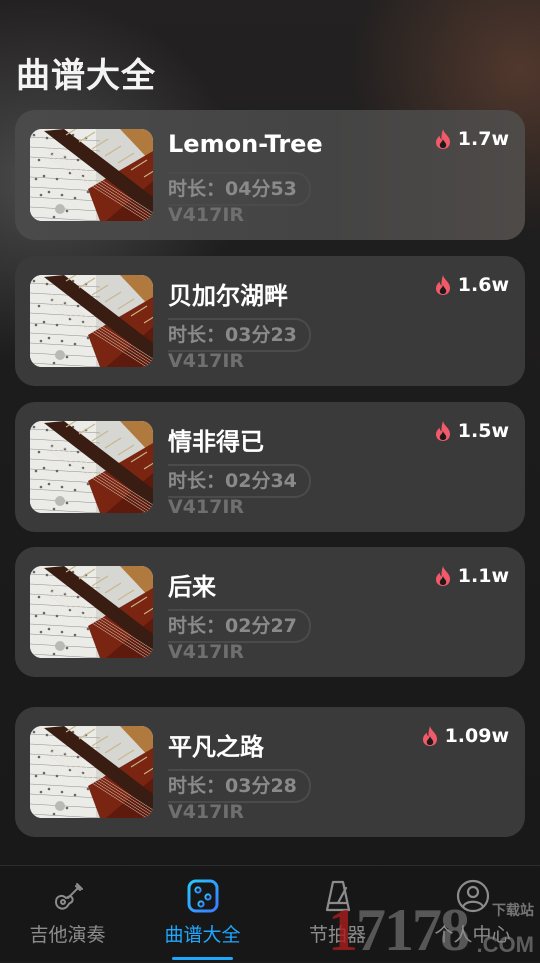 The height and width of the screenshot is (963, 540). Describe the element at coordinates (239, 335) in the screenshot. I see `song-duration: 时长：03分23` at that location.